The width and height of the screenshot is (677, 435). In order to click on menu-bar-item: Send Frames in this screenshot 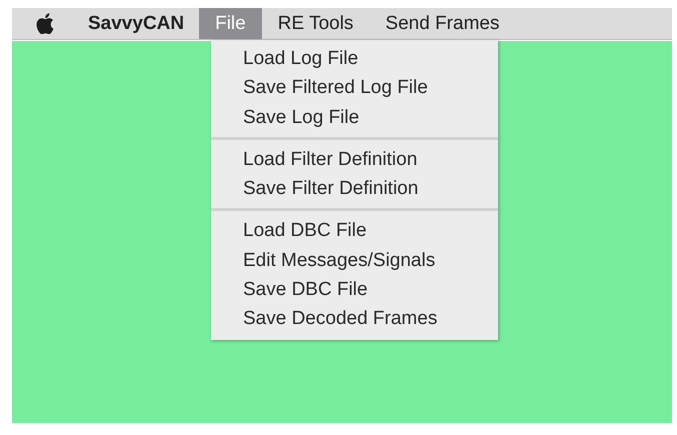, I will do `click(442, 23)`.